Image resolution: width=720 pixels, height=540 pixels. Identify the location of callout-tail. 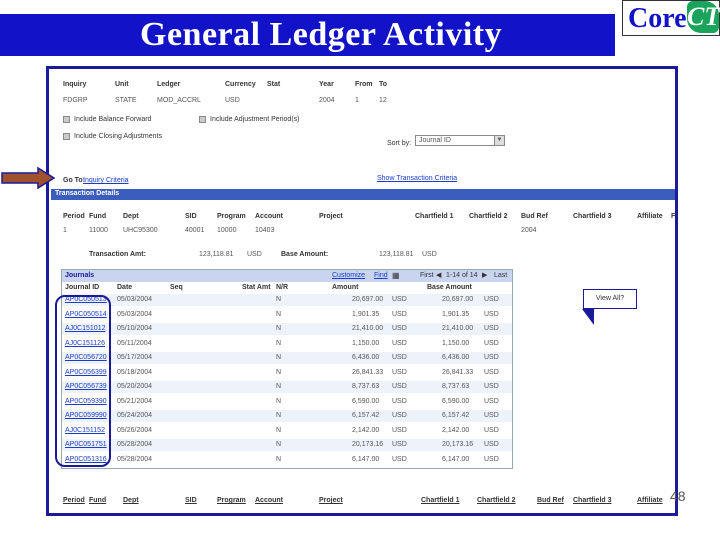
(591, 317).